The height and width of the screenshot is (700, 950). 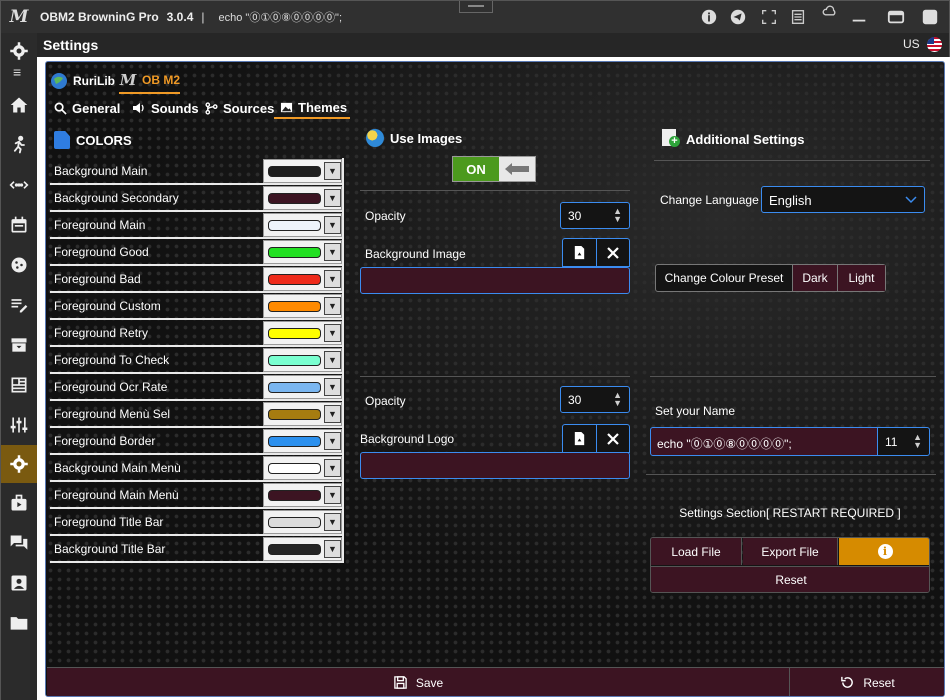 I want to click on minimize-icon, so click(x=859, y=17).